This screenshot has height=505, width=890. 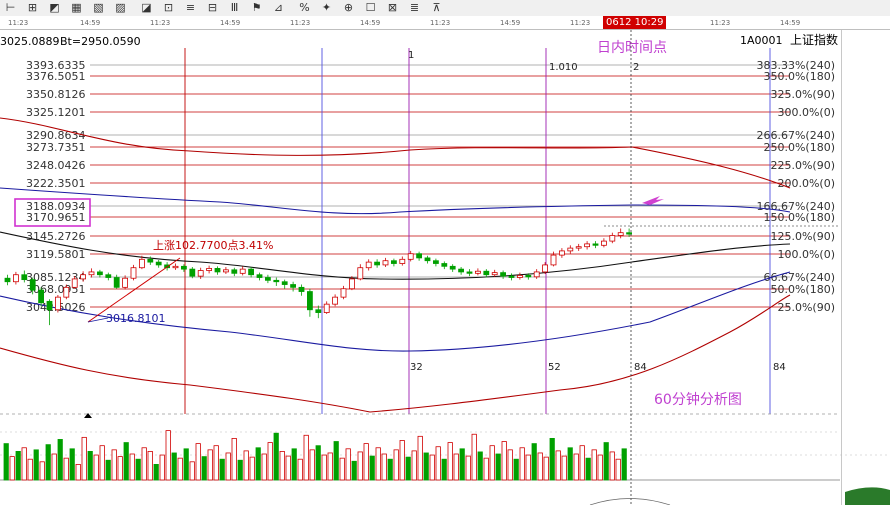 What do you see at coordinates (799, 76) in the screenshot?
I see `percent-level-label: 350.0%(180)` at bounding box center [799, 76].